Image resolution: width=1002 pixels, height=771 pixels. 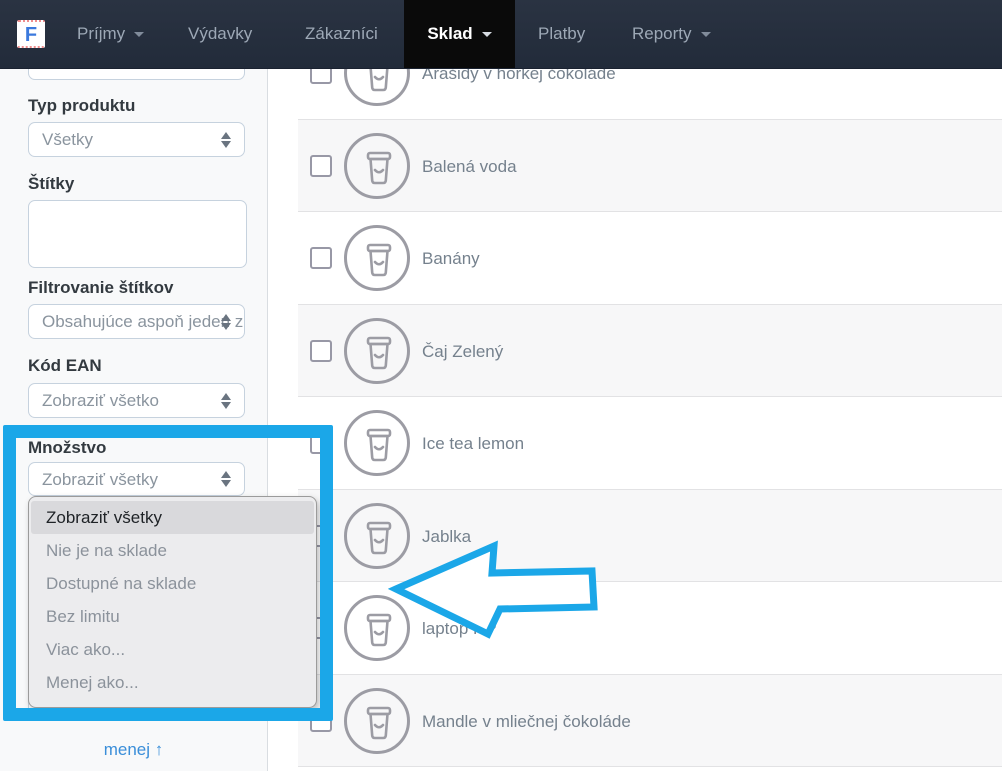 What do you see at coordinates (136, 139) in the screenshot?
I see `product-type-select: Všetky` at bounding box center [136, 139].